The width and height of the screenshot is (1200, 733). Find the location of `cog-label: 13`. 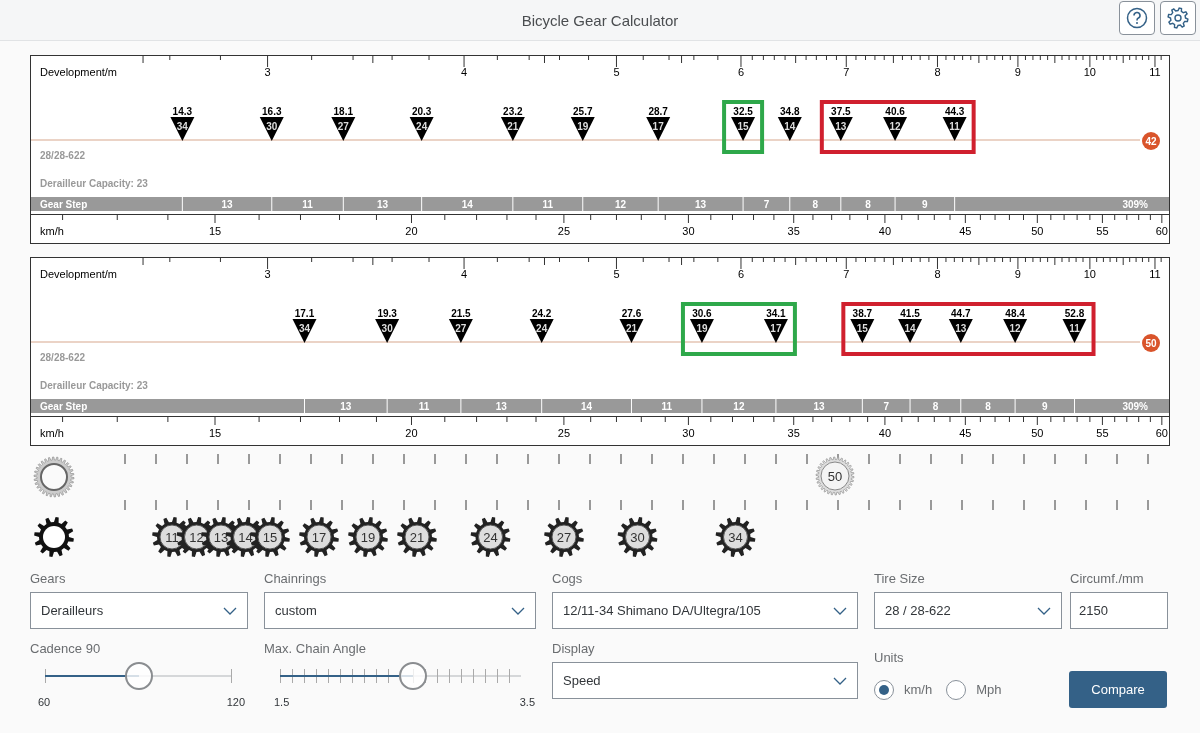

cog-label: 13 is located at coordinates (841, 126).